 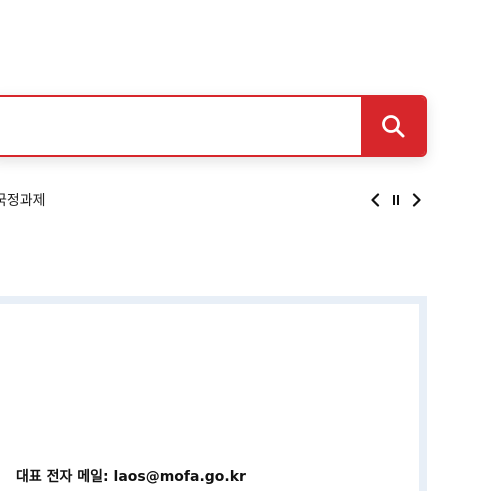 I want to click on search-icon, so click(x=393, y=126).